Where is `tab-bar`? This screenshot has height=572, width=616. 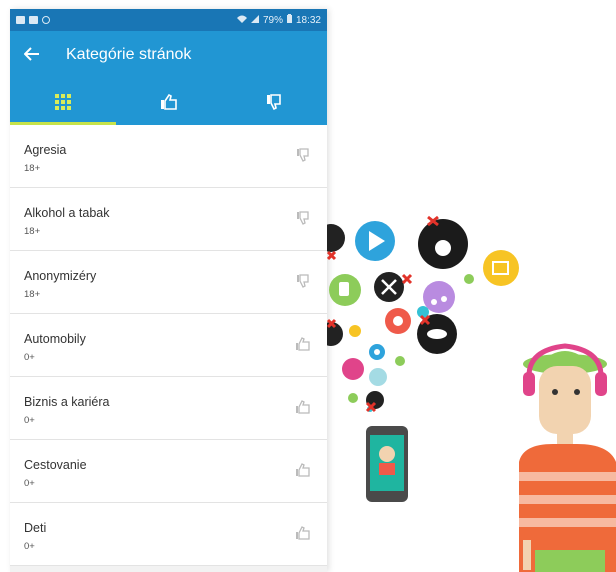 tab-bar is located at coordinates (168, 102).